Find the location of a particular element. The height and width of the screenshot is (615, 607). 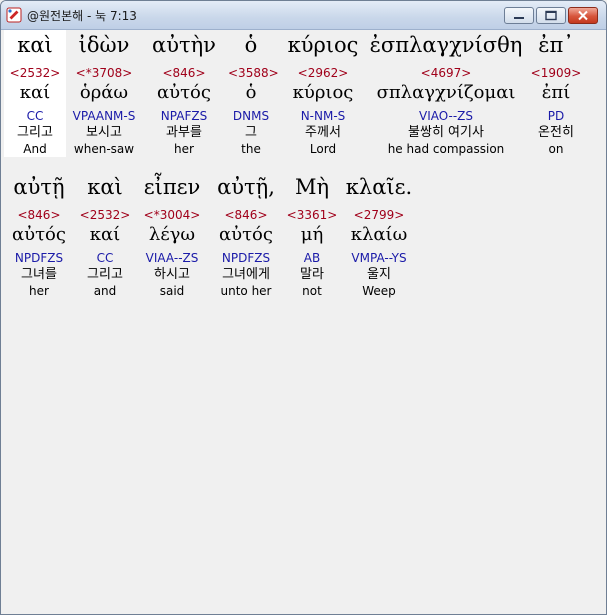

korean-gloss: 그녀를 is located at coordinates (39, 274).